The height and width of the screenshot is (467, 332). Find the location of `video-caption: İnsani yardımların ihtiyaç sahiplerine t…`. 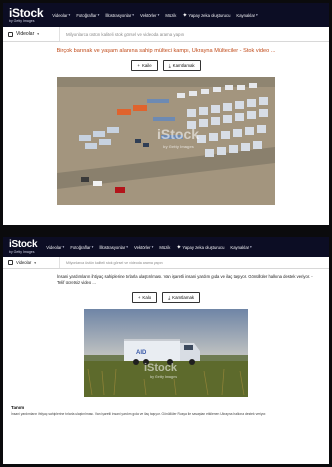

video-caption: İnsani yardımların ihtiyaç sahiplerine t… is located at coordinates (185, 280).